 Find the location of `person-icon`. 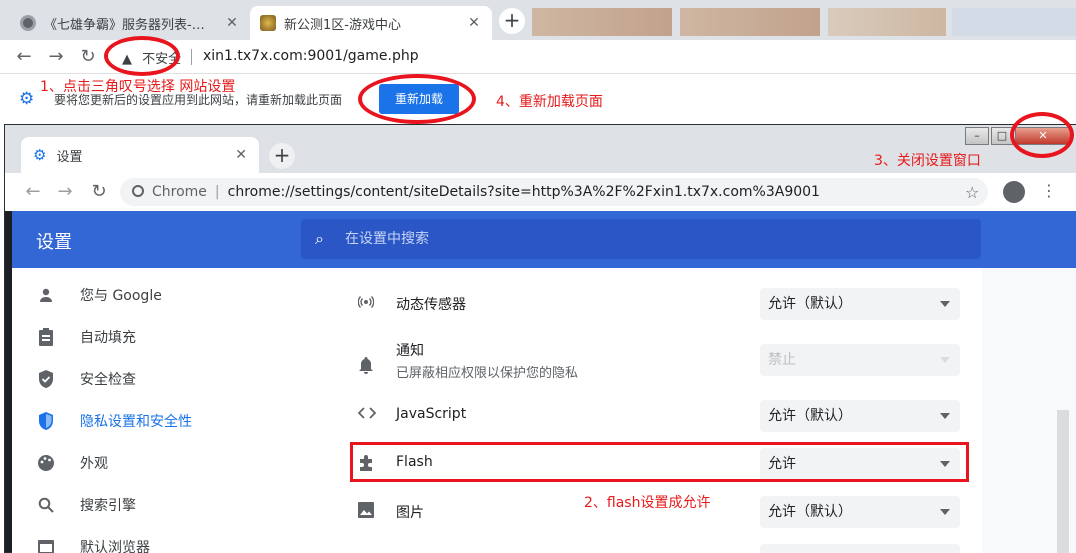

person-icon is located at coordinates (46, 295).